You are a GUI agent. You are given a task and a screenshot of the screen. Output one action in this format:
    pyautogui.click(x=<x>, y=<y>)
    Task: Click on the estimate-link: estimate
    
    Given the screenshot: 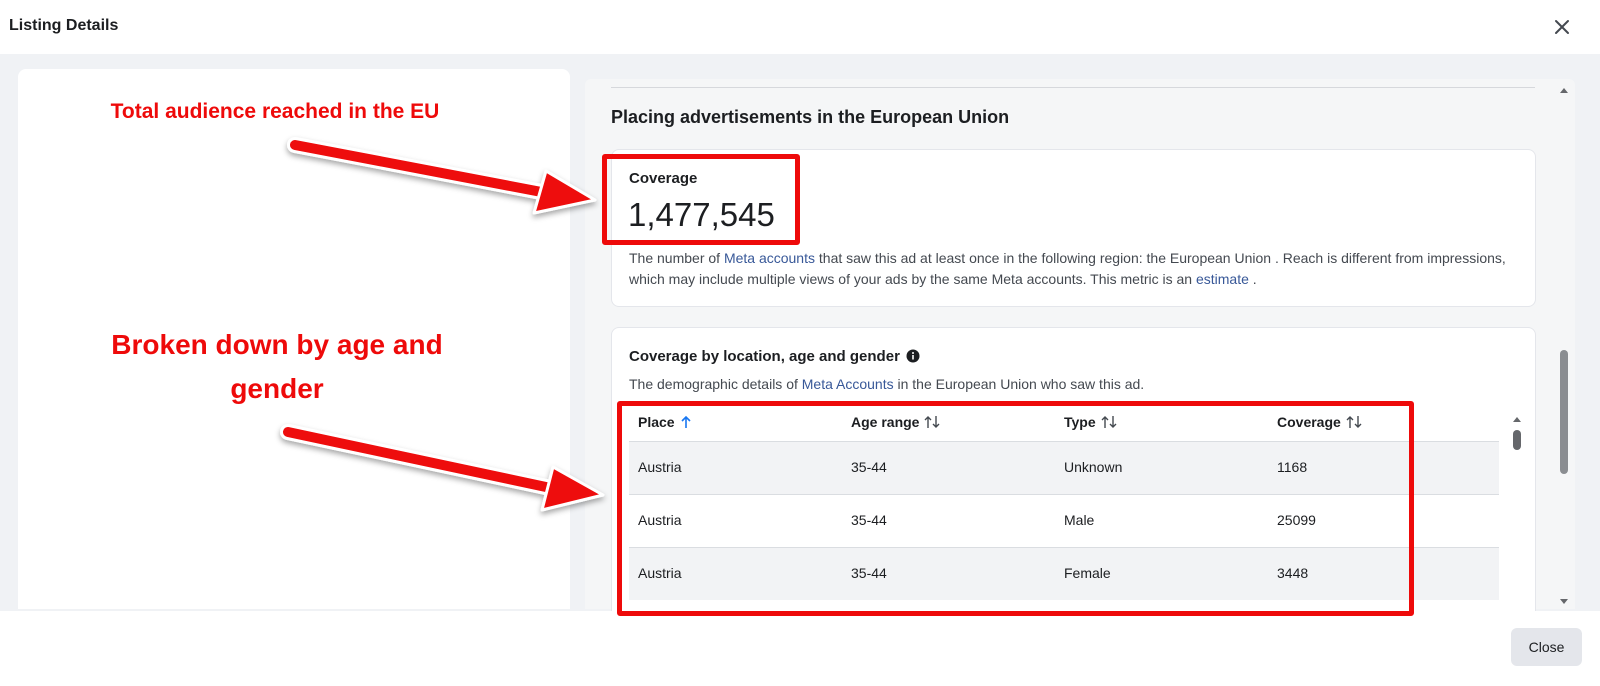 What is the action you would take?
    pyautogui.click(x=1222, y=279)
    